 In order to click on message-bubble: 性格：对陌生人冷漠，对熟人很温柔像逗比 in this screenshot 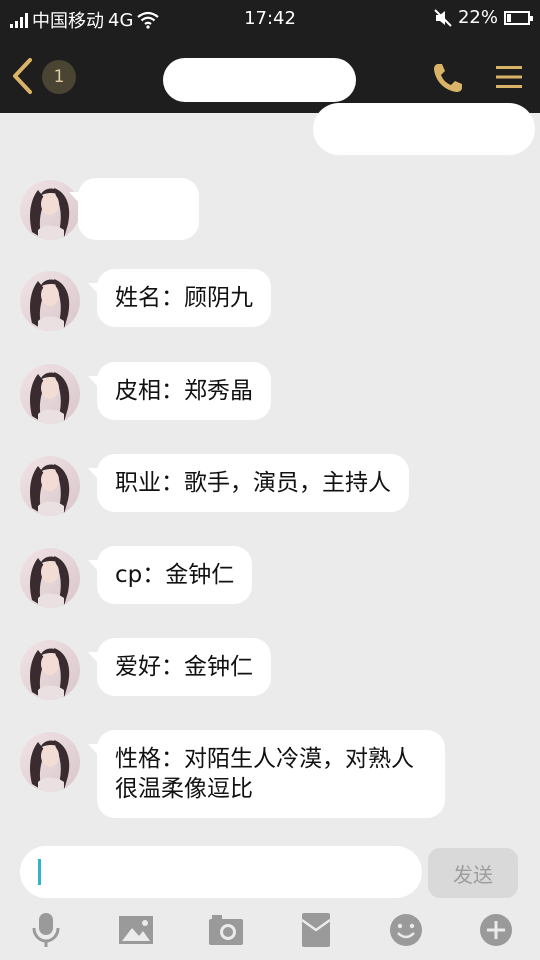, I will do `click(266, 774)`.